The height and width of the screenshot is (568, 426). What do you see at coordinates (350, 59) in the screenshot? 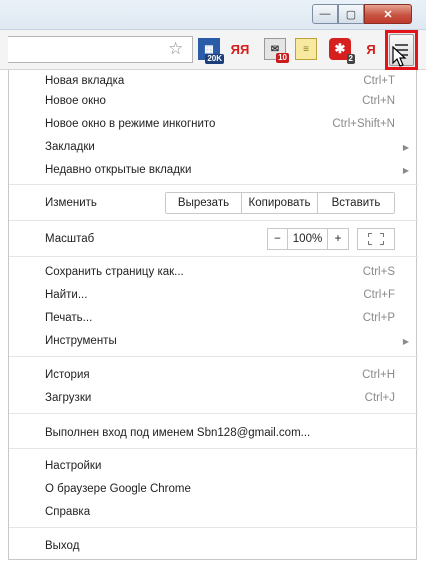
I see `extension-badge: 2` at bounding box center [350, 59].